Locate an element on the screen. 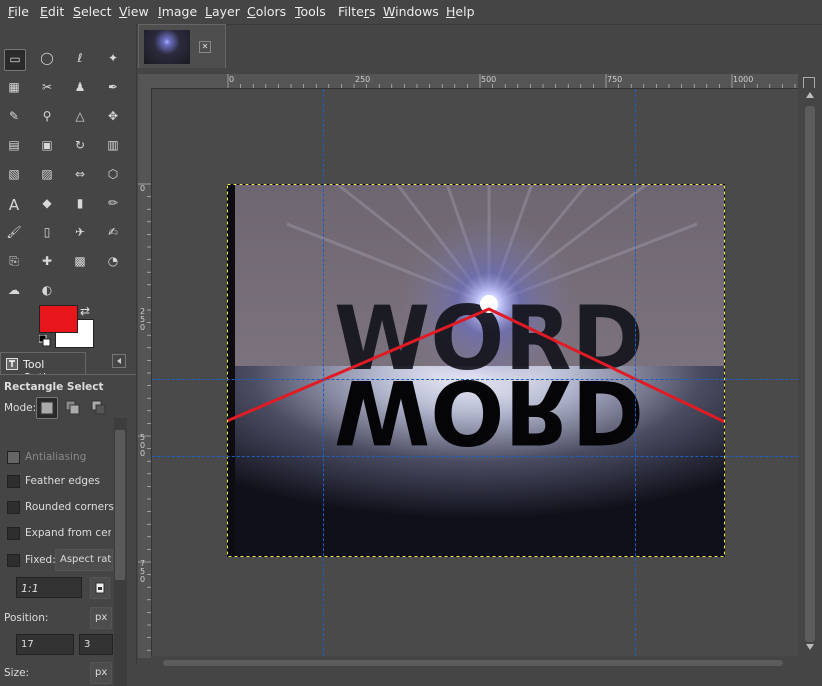 The width and height of the screenshot is (822, 686). default-colors-icon is located at coordinates (44, 340).